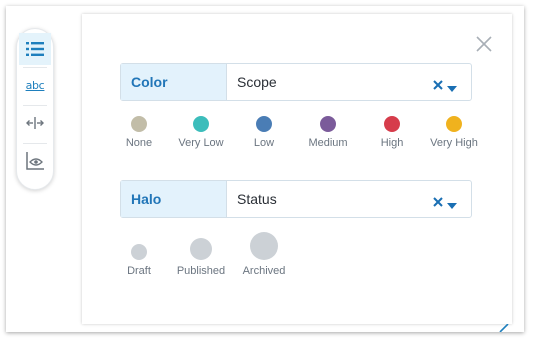 This screenshot has width=533, height=343. I want to click on legend-label: Archived, so click(264, 271).